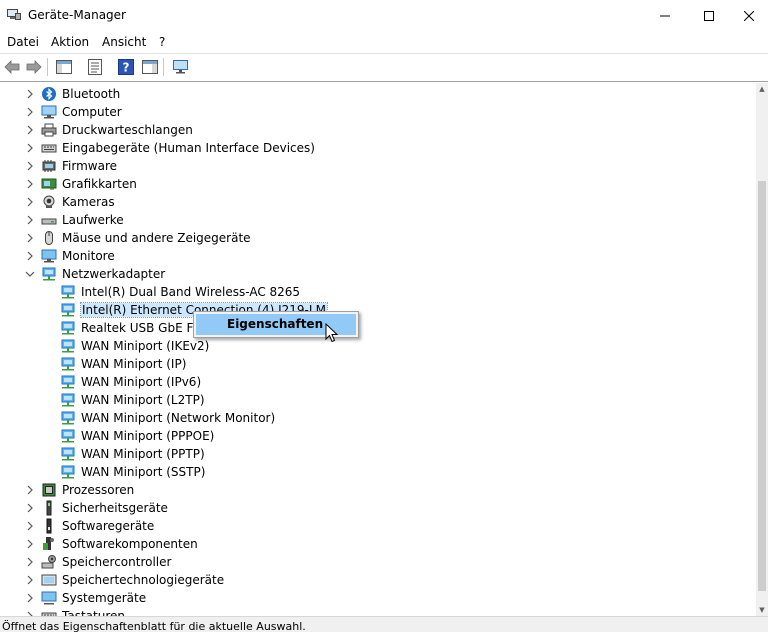 Image resolution: width=768 pixels, height=632 pixels. I want to click on toolbar: ?, so click(384, 67).